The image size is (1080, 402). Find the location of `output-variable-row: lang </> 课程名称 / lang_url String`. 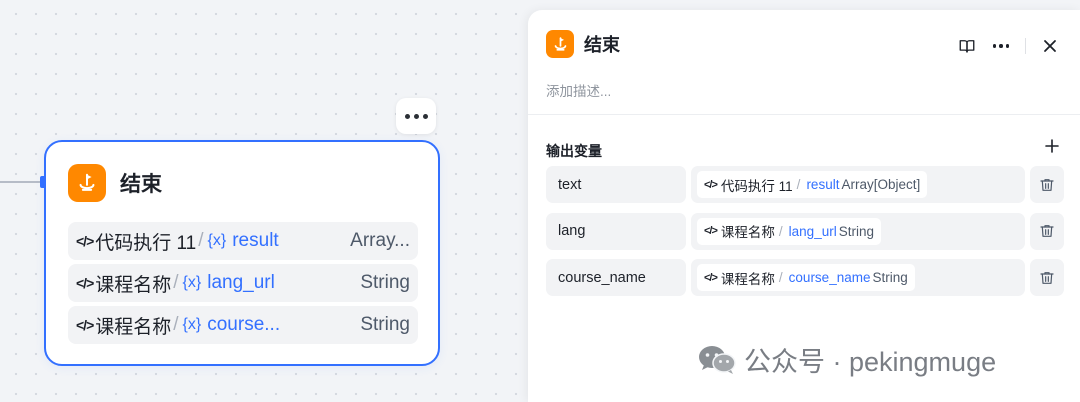

output-variable-row: lang </> 课程名称 / lang_url String is located at coordinates (805, 231).